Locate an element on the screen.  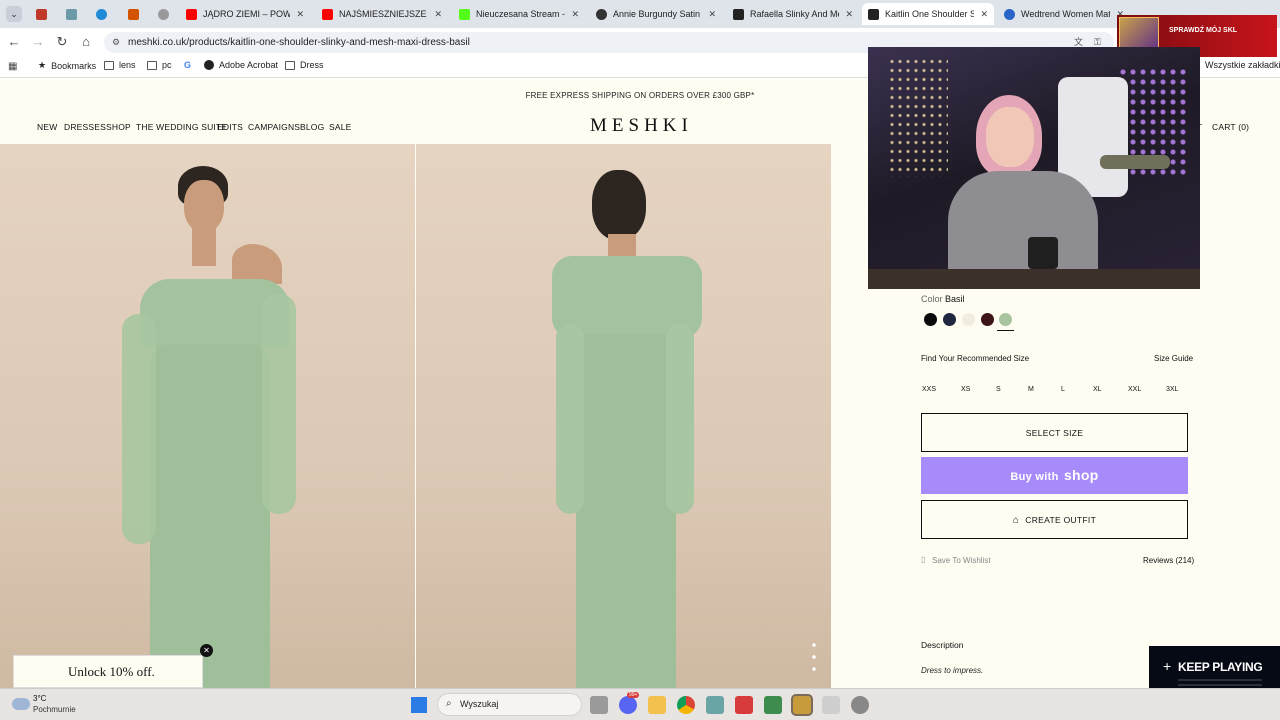
size-s: S is located at coordinates (998, 389).